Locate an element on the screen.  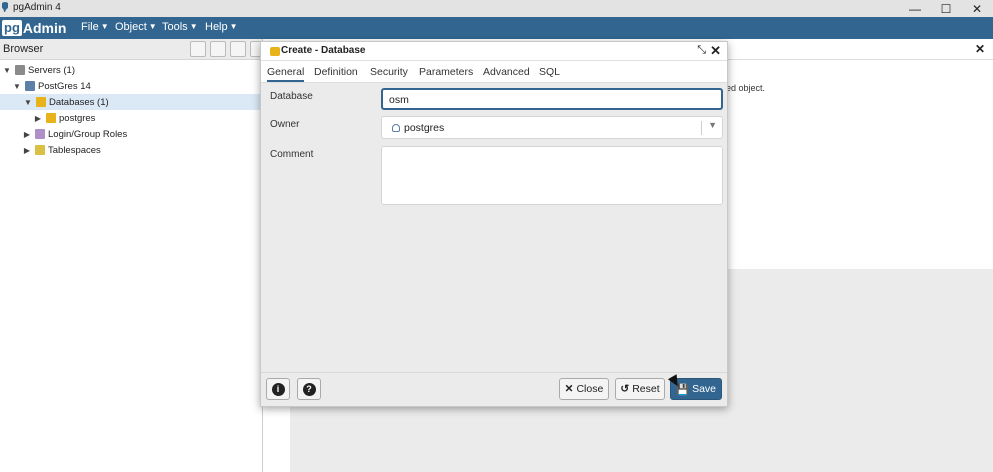
database-label: Database is located at coordinates (291, 96).